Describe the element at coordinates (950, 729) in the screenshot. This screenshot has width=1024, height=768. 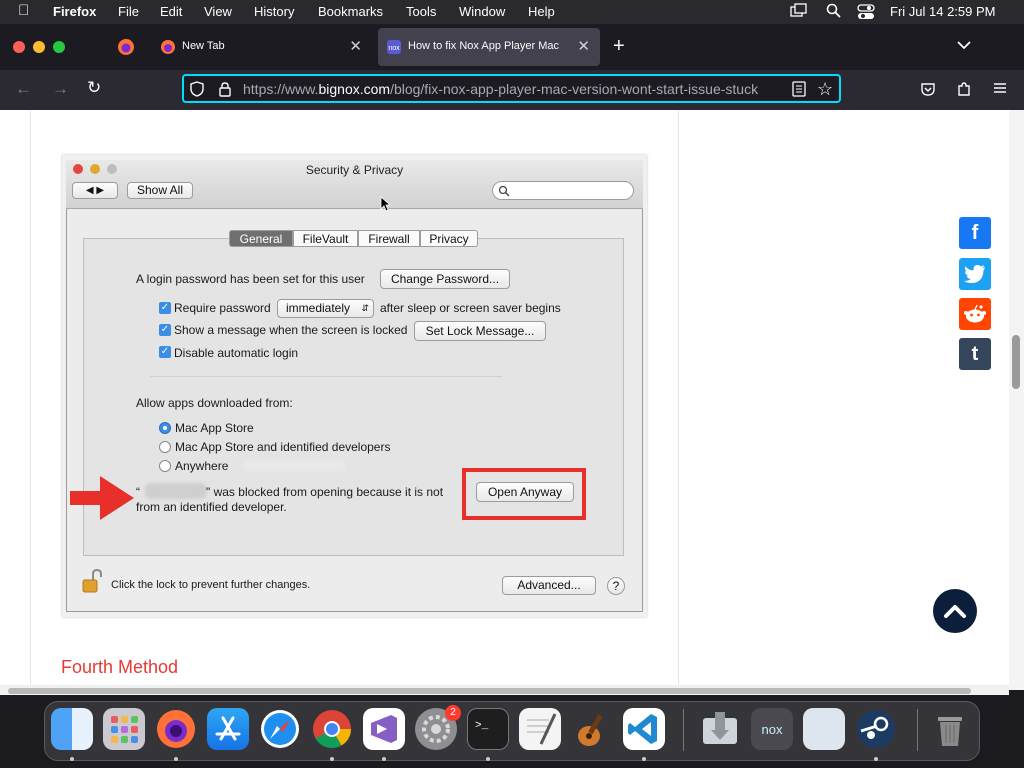
I see `trash-icon` at that location.